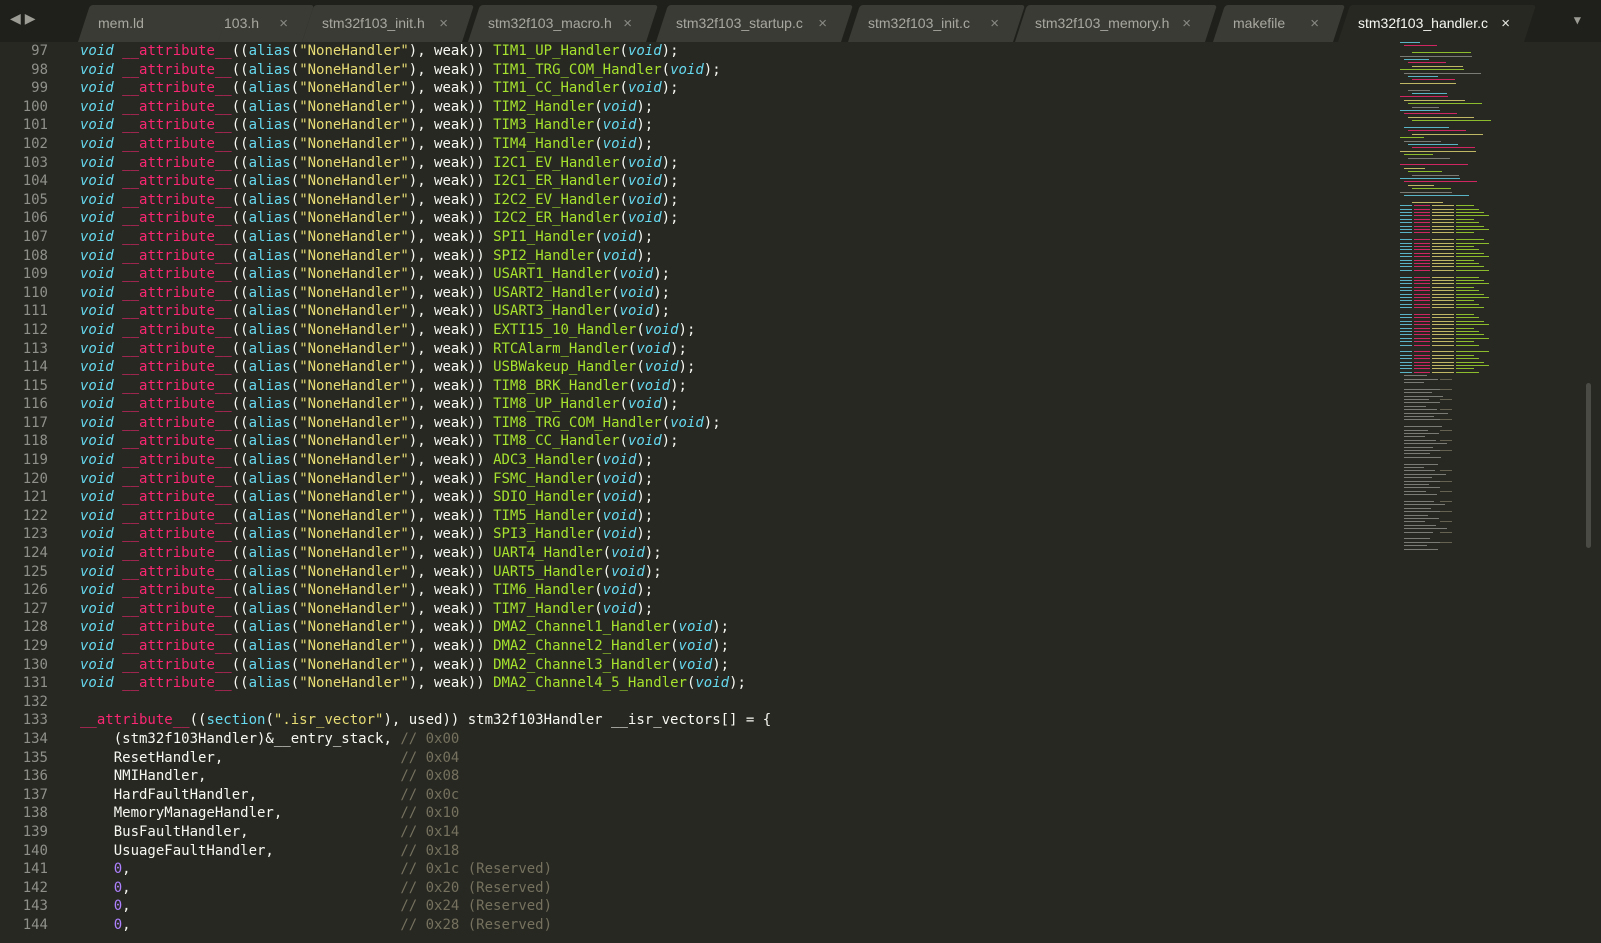  What do you see at coordinates (388, 23) in the screenshot?
I see `tab-stm32f103-init-h: stm32f103_init.h ×` at bounding box center [388, 23].